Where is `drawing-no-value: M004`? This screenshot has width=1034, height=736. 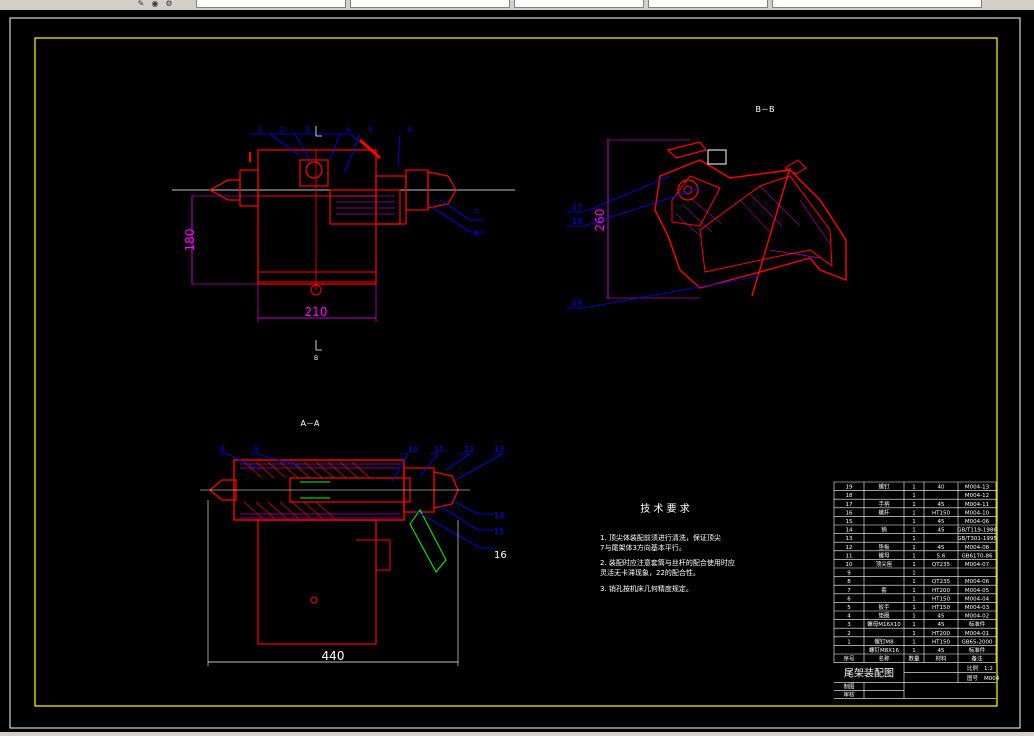 drawing-no-value: M004 is located at coordinates (992, 679).